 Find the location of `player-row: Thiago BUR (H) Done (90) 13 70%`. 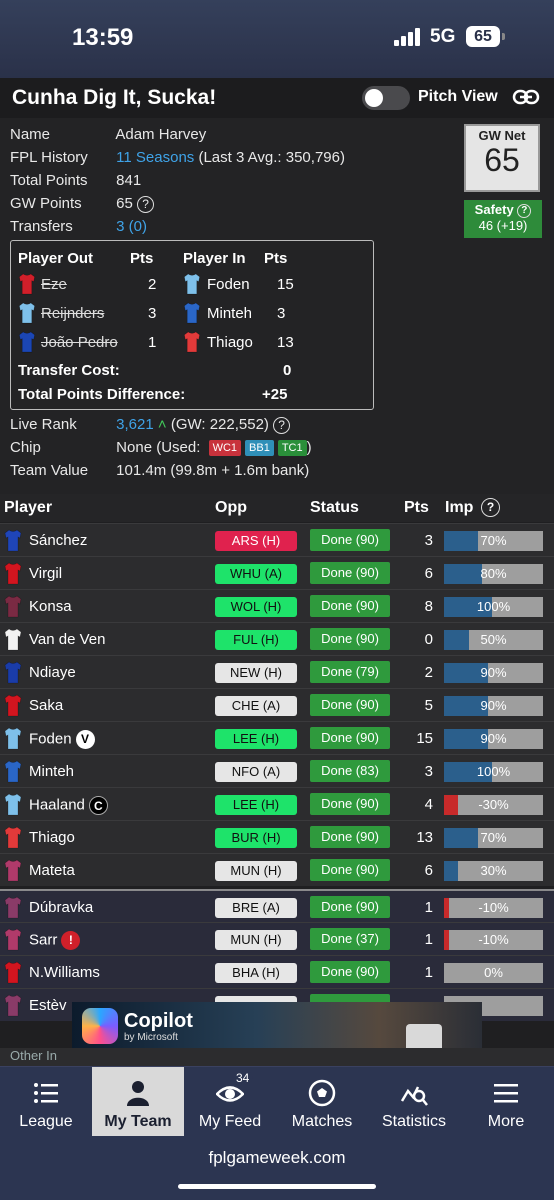

player-row: Thiago BUR (H) Done (90) 13 70% is located at coordinates (277, 836).